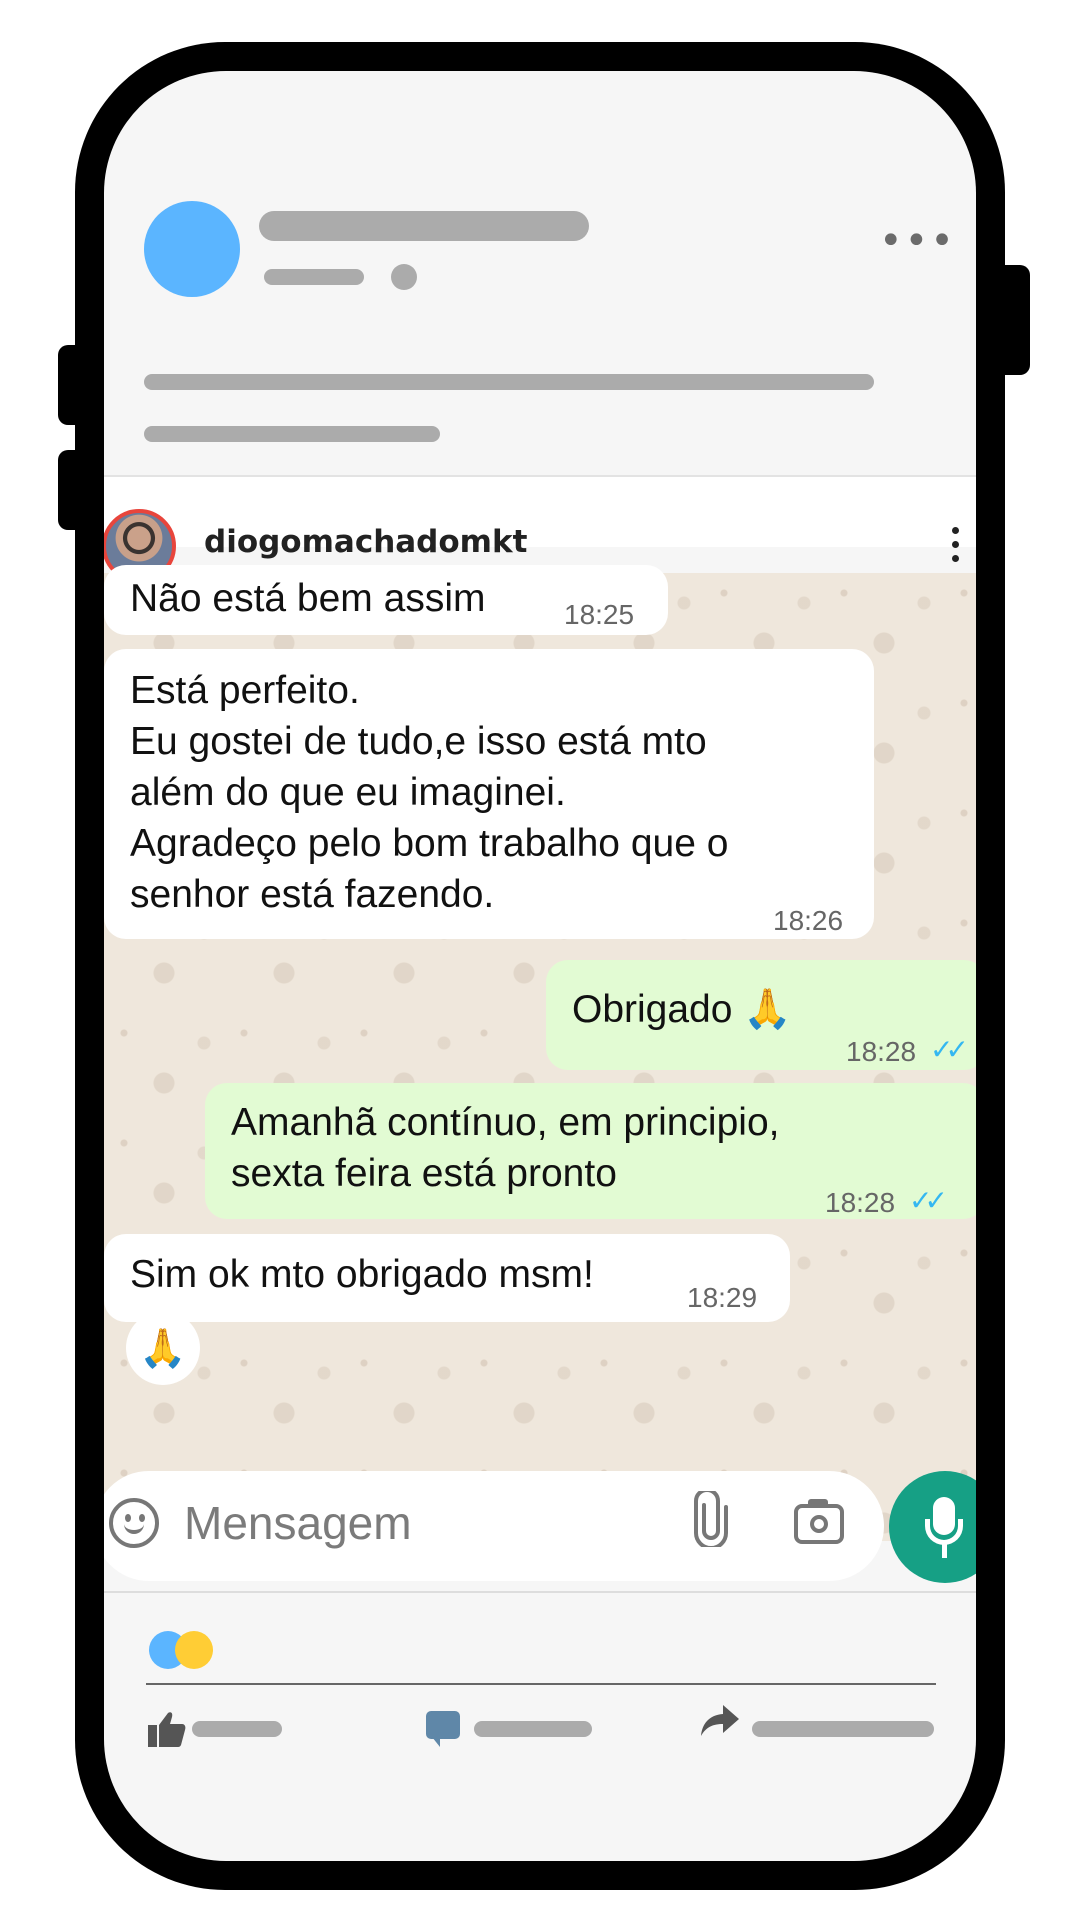  What do you see at coordinates (808, 920) in the screenshot?
I see `message-time: 18:26` at bounding box center [808, 920].